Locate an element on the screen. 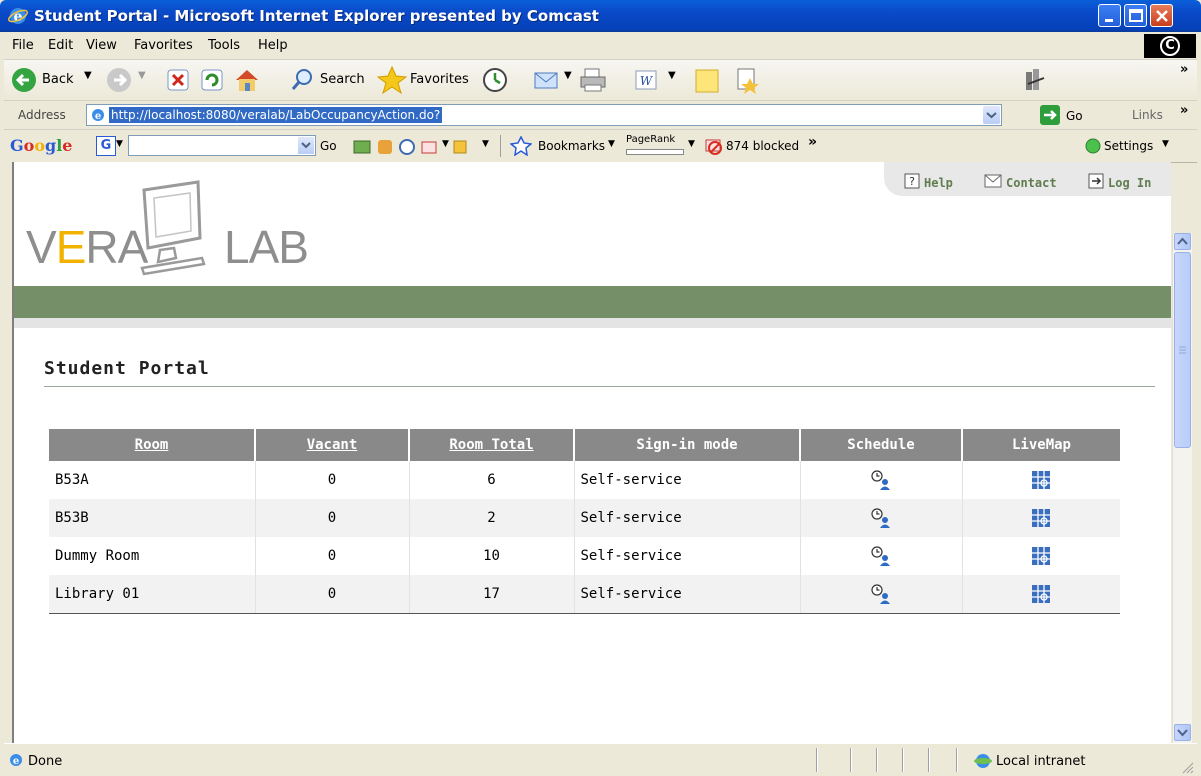 Image resolution: width=1201 pixels, height=776 pixels. forward-arrow-icon is located at coordinates (119, 80).